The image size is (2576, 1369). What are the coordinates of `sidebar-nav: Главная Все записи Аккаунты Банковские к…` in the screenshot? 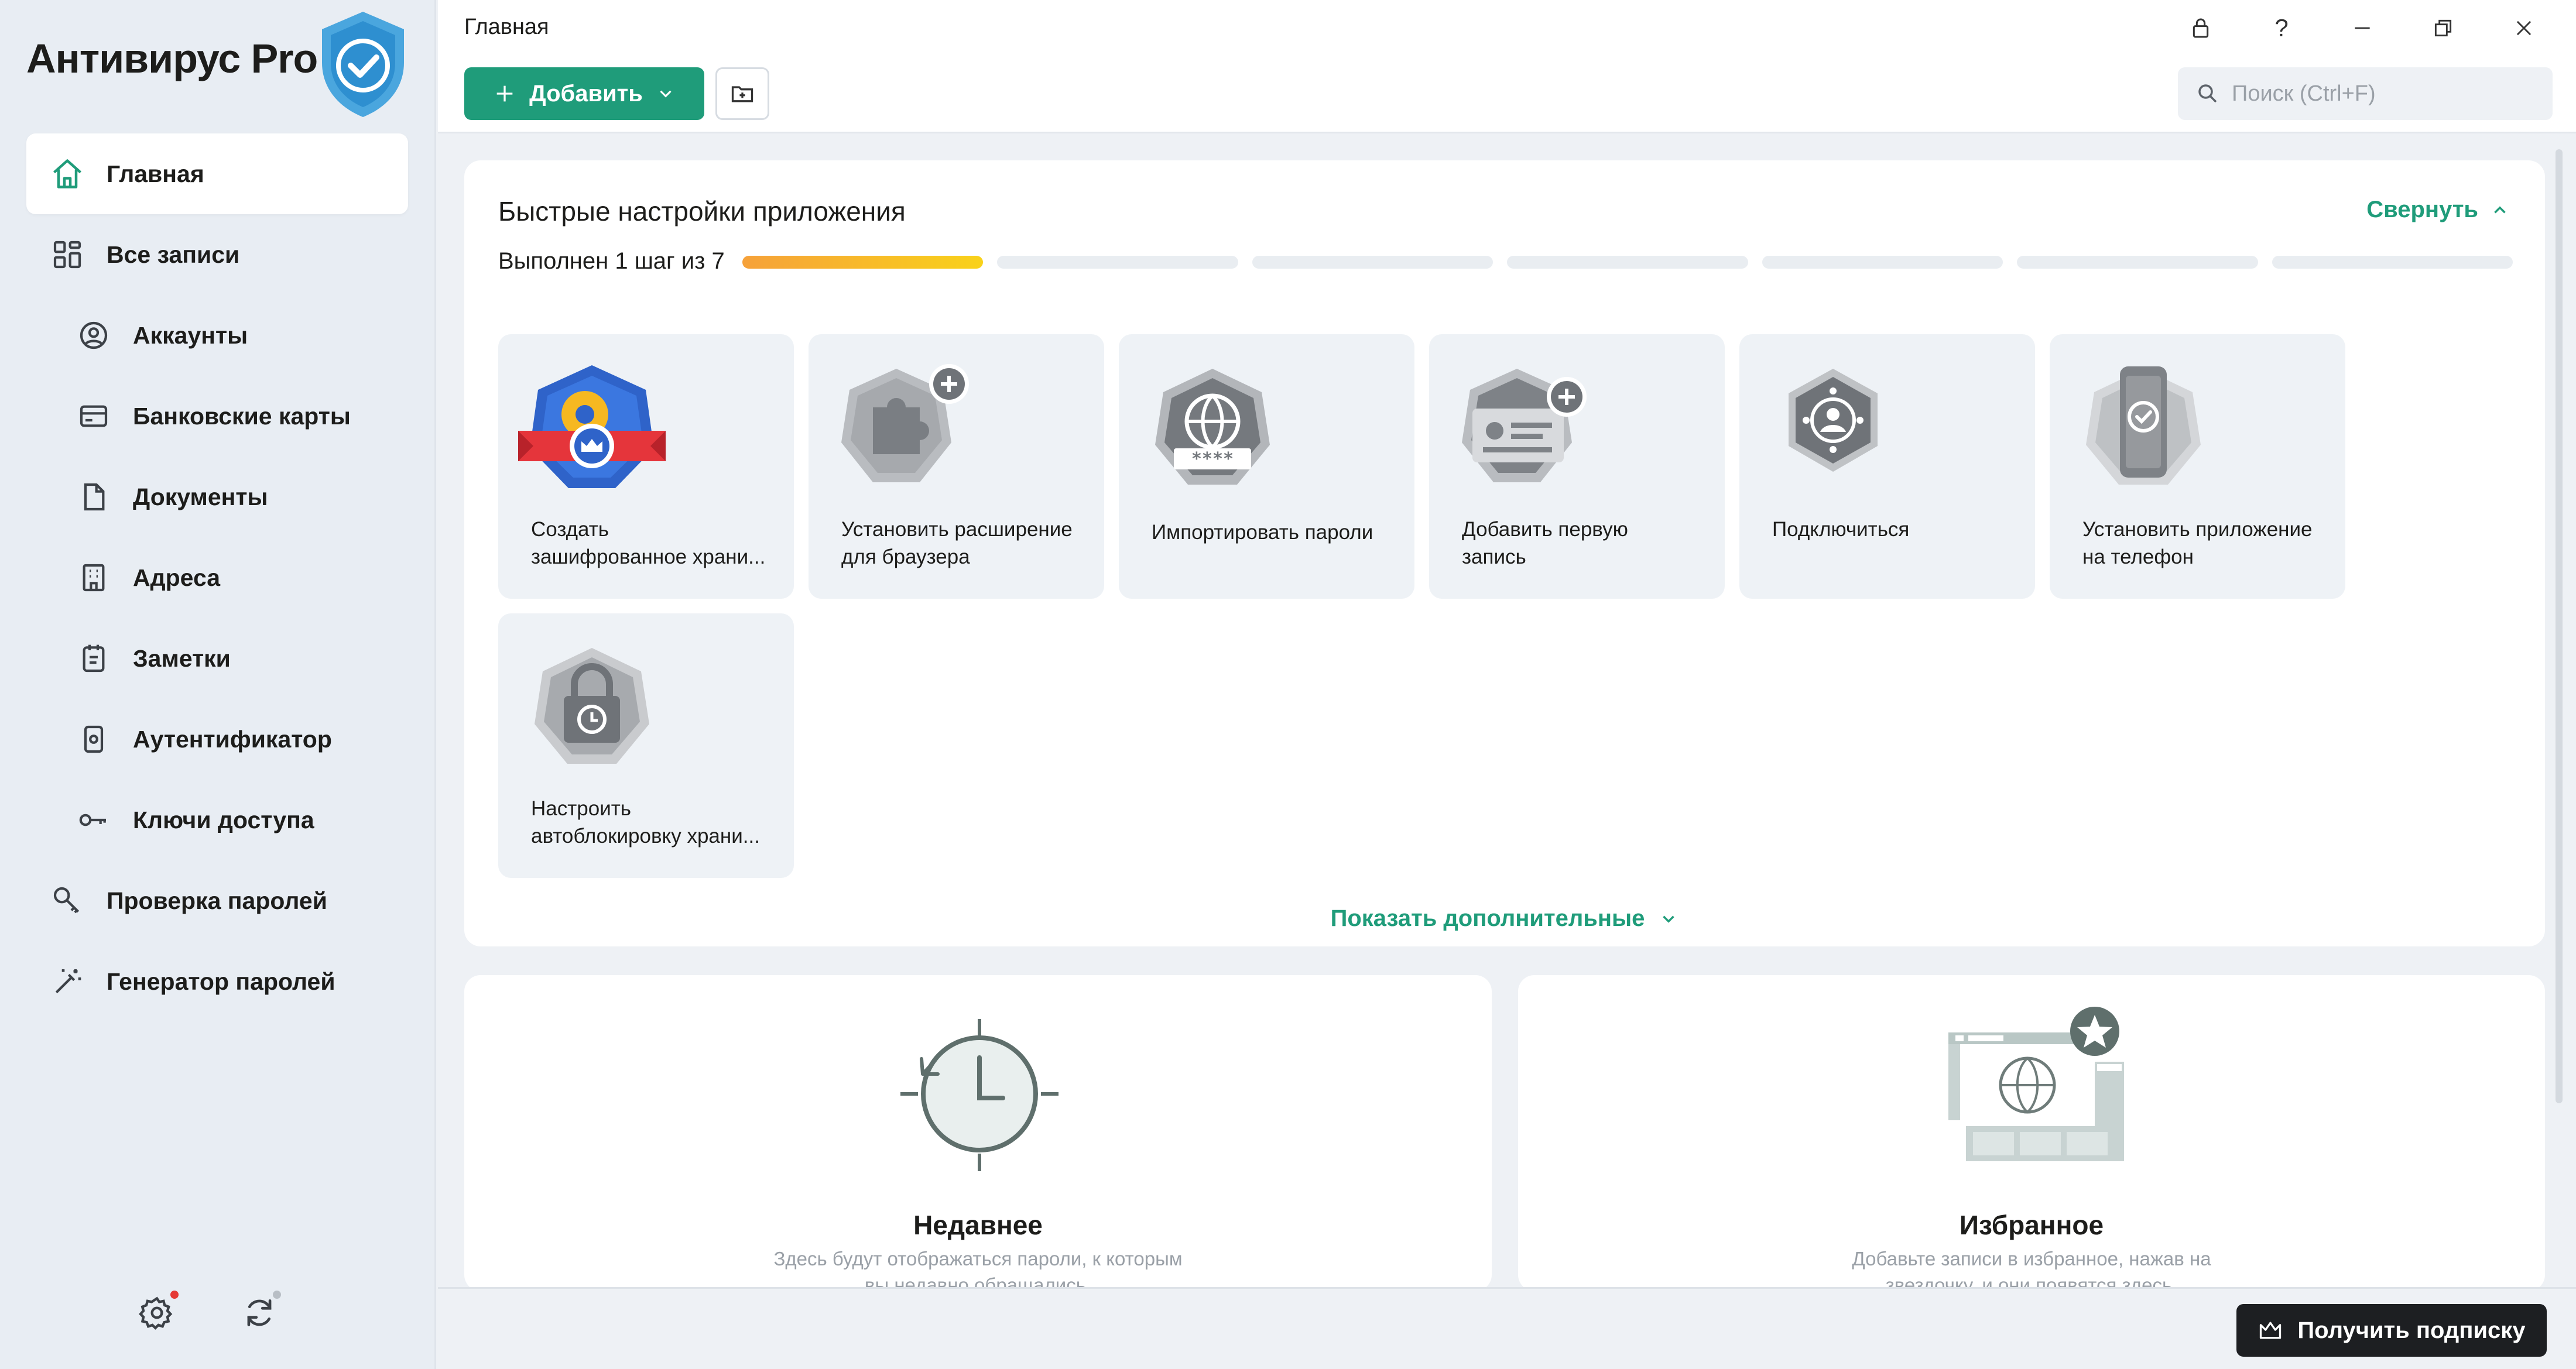 It's located at (217, 577).